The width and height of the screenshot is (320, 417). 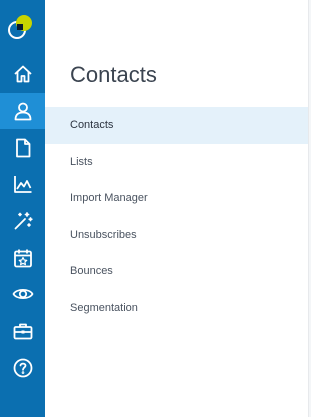 I want to click on reports-chart-icon, so click(x=22, y=184).